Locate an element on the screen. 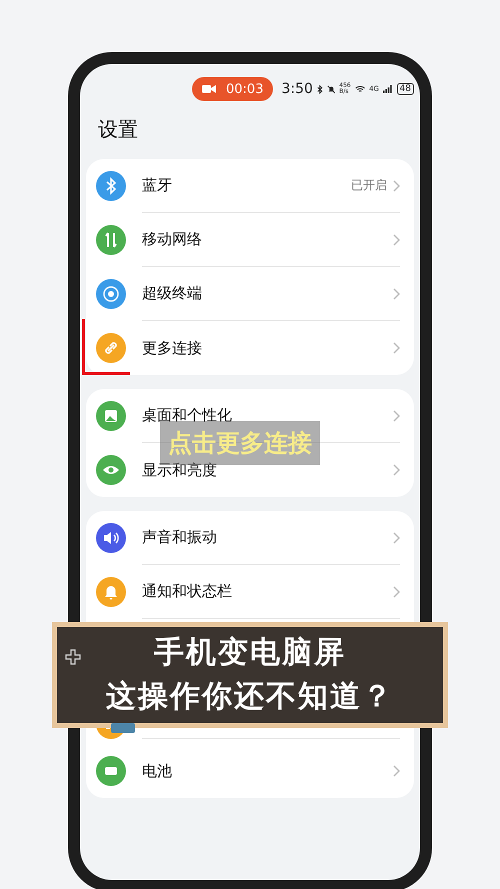  banner-subline: 这操作你还不知道？ is located at coordinates (250, 697).